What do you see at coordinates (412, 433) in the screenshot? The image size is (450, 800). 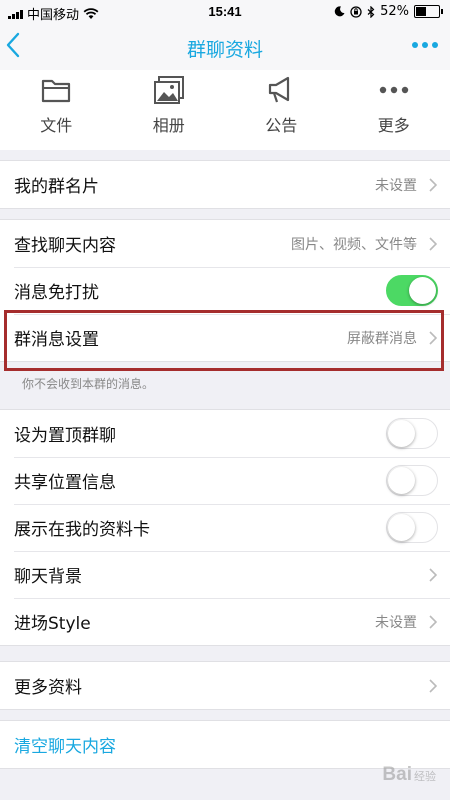 I see `pin-chat-toggle` at bounding box center [412, 433].